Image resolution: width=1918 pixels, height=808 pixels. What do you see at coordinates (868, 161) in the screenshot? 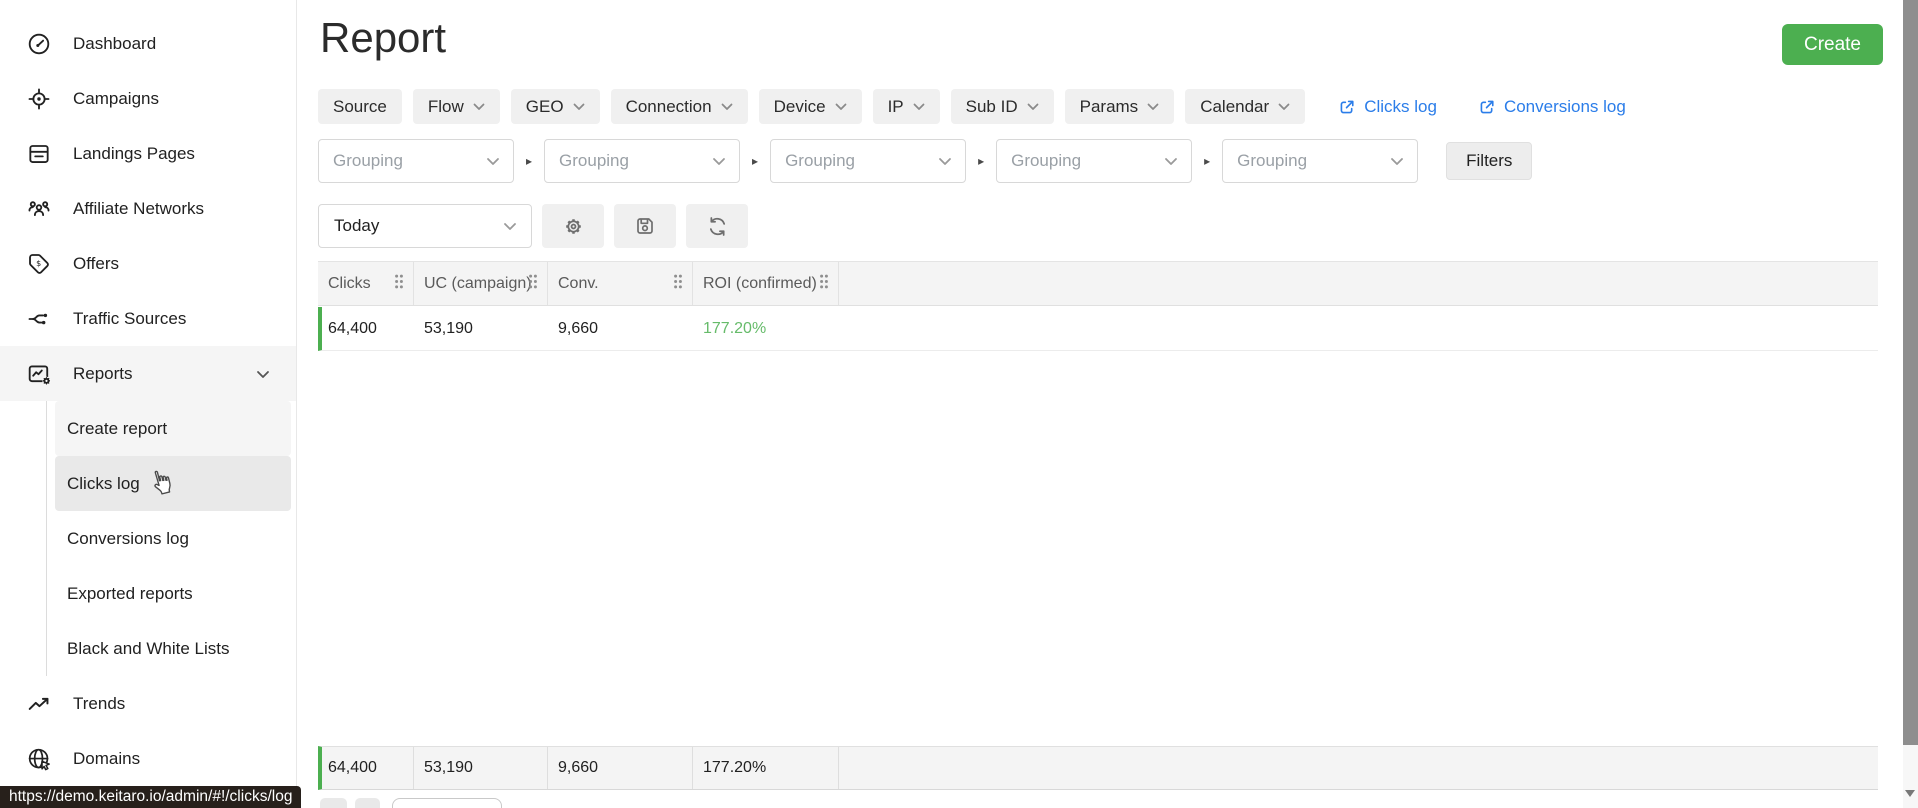
I see `grouping-select-3: Grouping` at bounding box center [868, 161].